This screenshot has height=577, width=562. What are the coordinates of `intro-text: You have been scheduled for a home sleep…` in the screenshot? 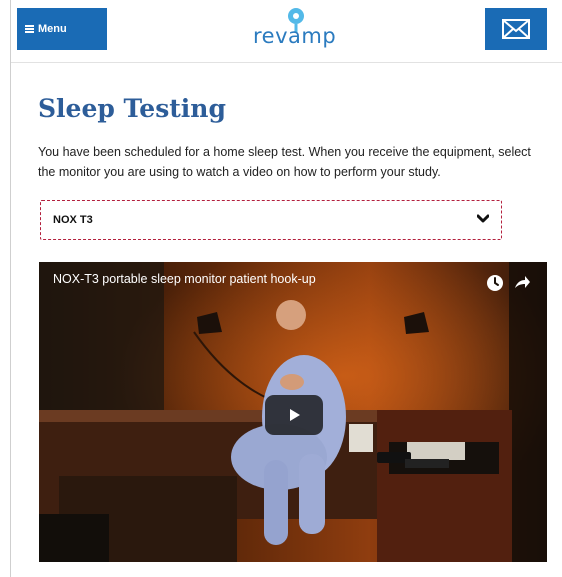 It's located at (284, 162).